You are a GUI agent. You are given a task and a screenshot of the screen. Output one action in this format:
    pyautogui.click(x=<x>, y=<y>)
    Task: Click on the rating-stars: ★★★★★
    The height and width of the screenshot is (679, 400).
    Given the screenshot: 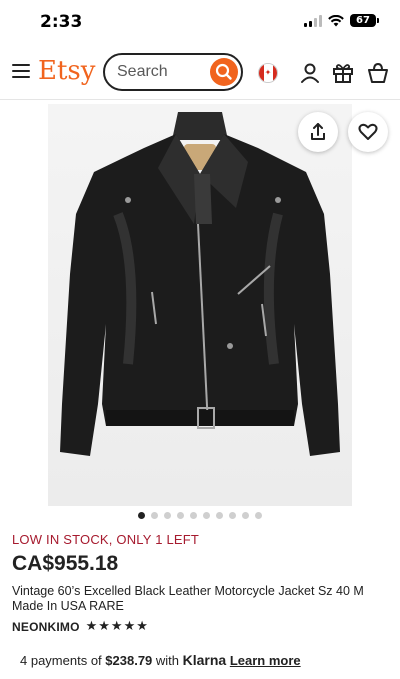 What is the action you would take?
    pyautogui.click(x=117, y=626)
    